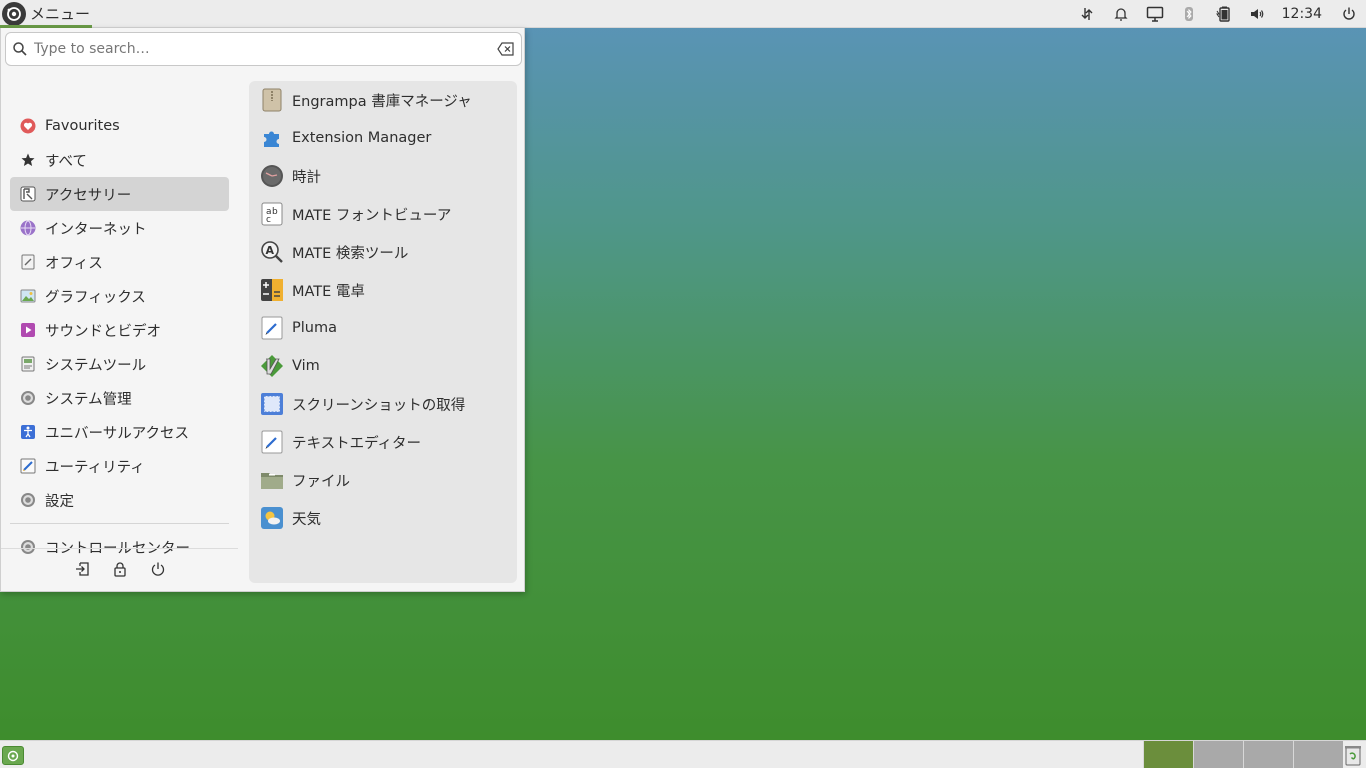 The width and height of the screenshot is (1366, 768). I want to click on app-label: スクリーンショットの取得, so click(379, 405).